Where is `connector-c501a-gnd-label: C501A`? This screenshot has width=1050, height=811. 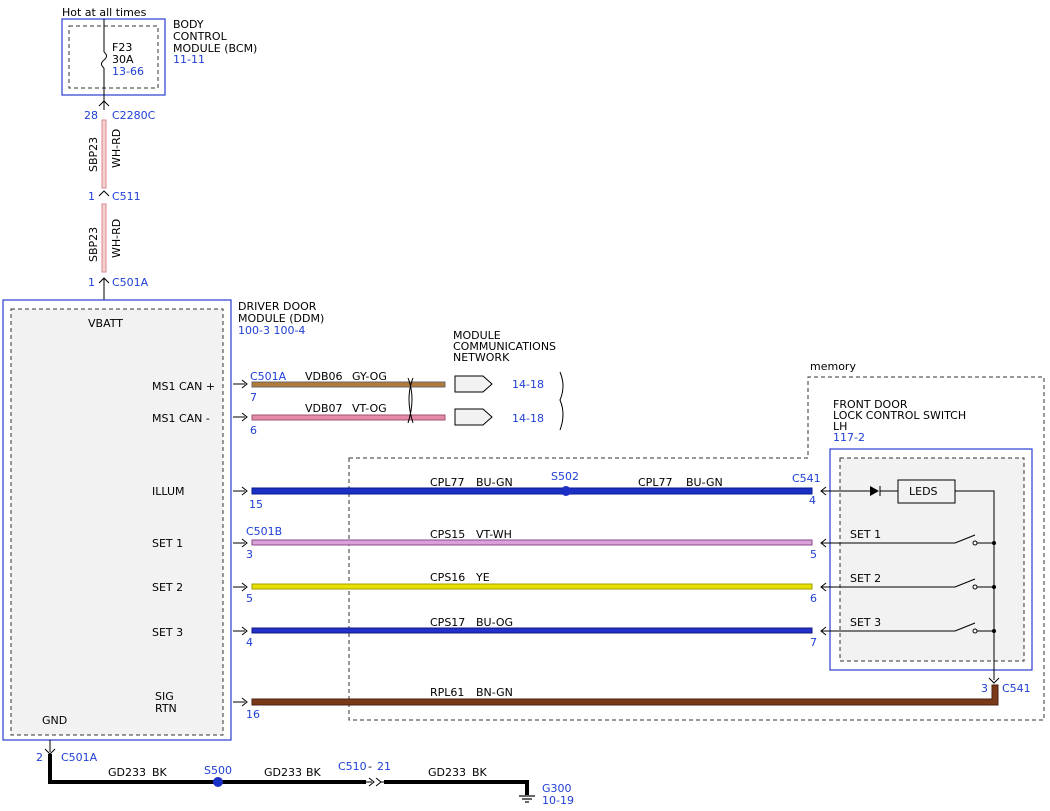 connector-c501a-gnd-label: C501A is located at coordinates (79, 757).